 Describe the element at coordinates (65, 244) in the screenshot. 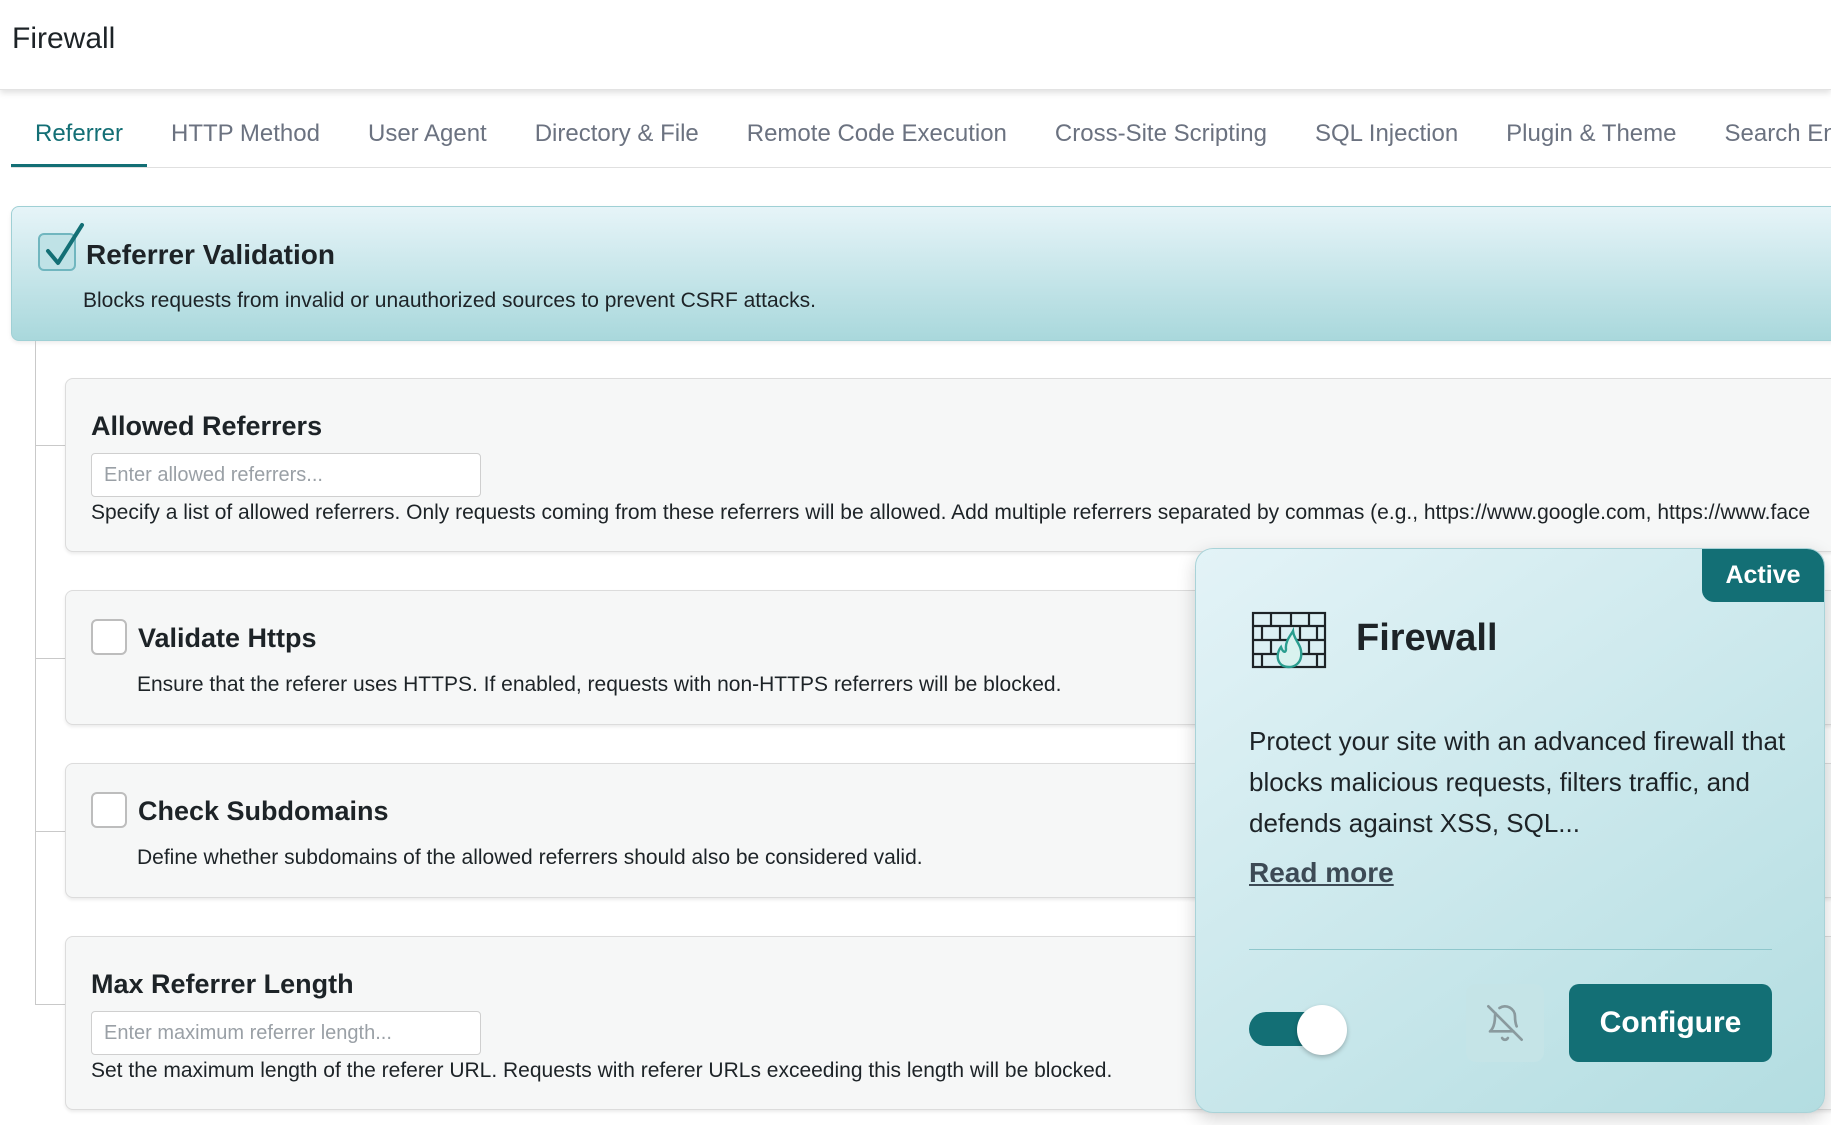

I see `checkmark-icon` at that location.